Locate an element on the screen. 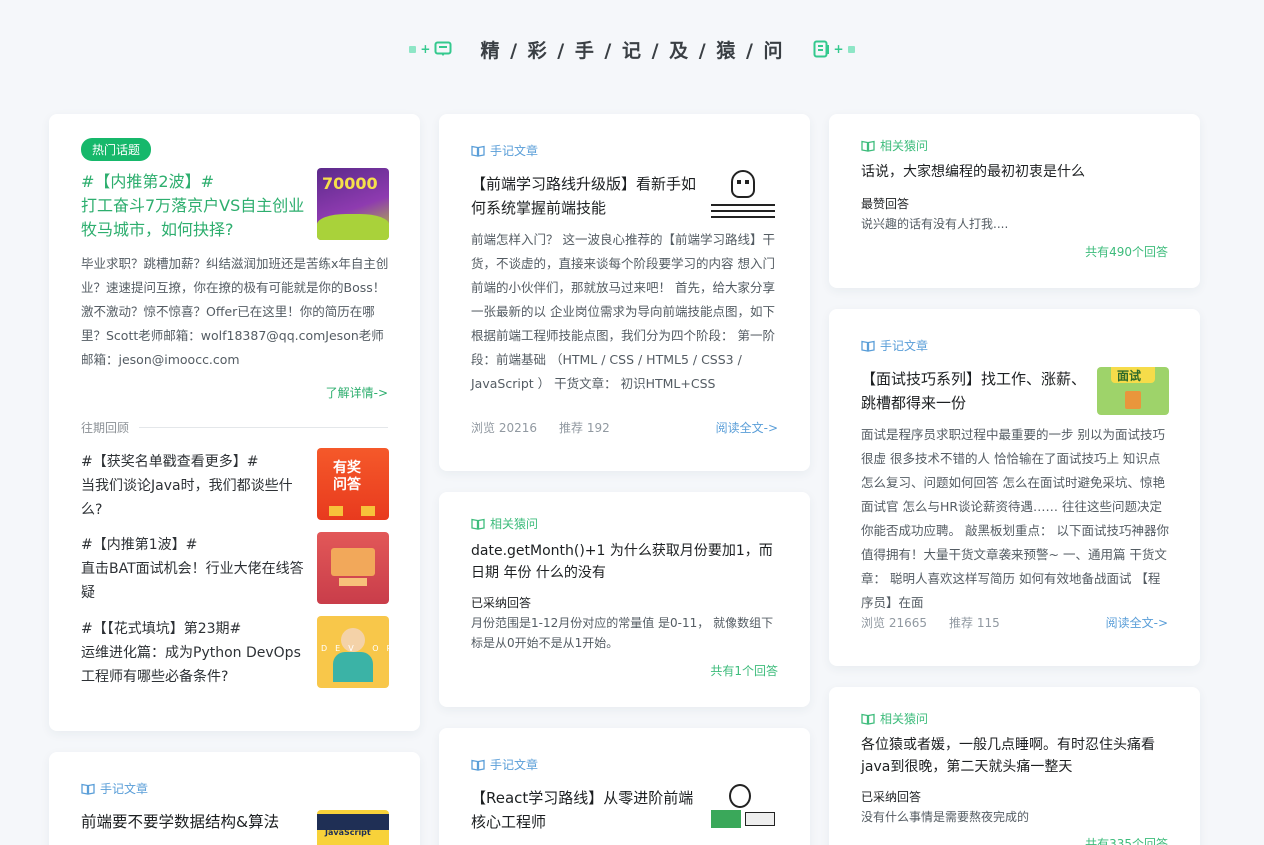 The image size is (1264, 845). past-item-title: #【获奖名单戳查看更多】# 当我们谈论Java时，我们都谈些什么? is located at coordinates (194, 486).